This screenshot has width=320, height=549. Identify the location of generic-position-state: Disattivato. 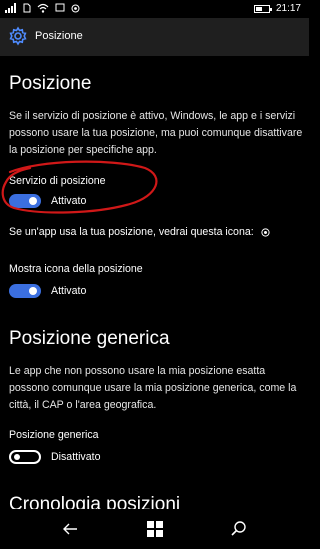
(76, 457).